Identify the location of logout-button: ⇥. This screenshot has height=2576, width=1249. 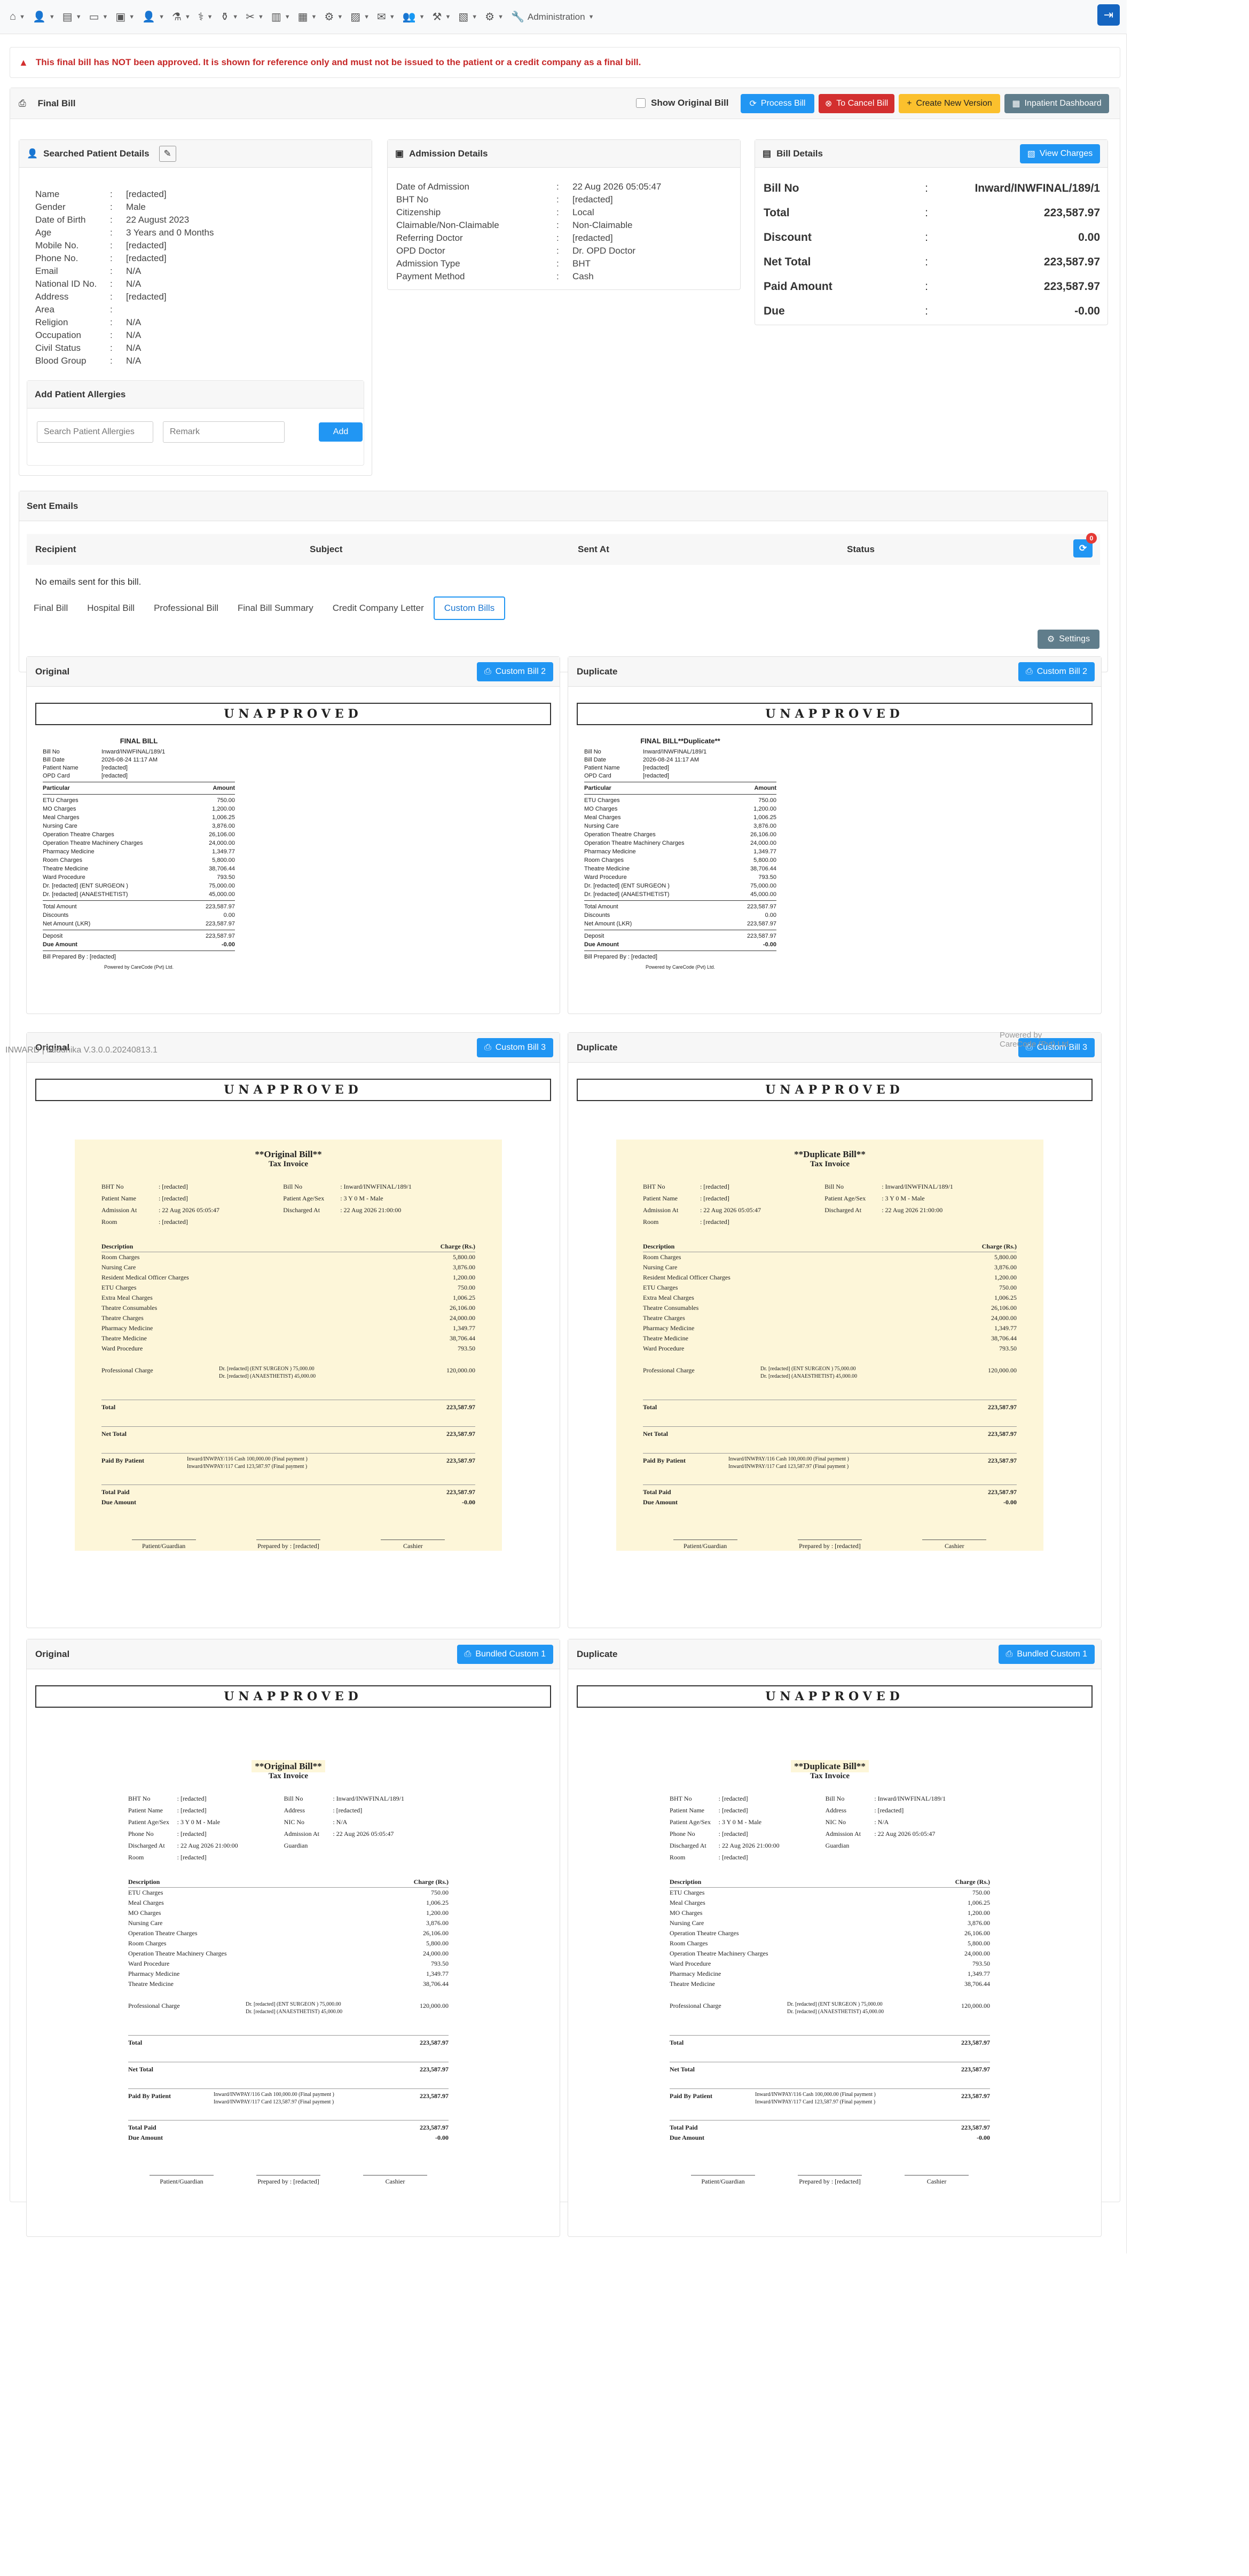
(1108, 15).